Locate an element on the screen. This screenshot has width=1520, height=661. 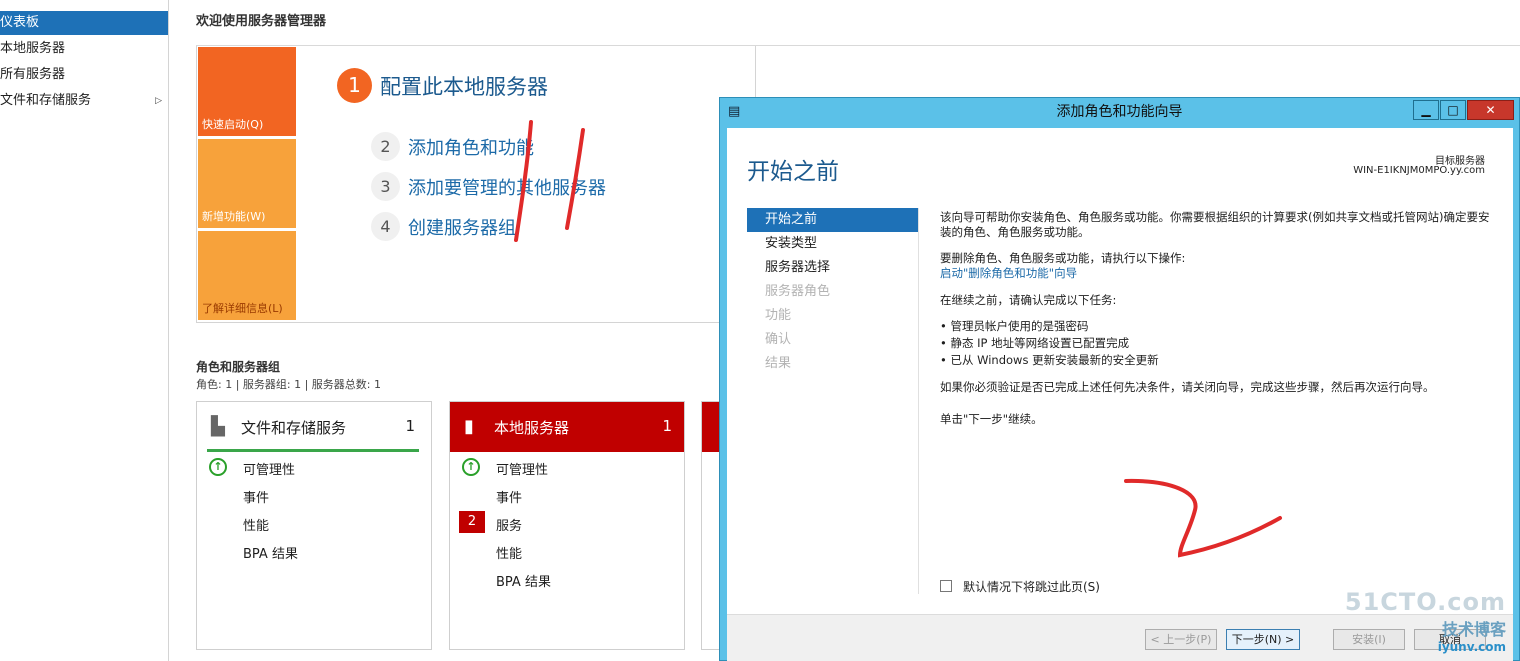
step-create-server-group: 4 创建服务器组 is located at coordinates (443, 226).